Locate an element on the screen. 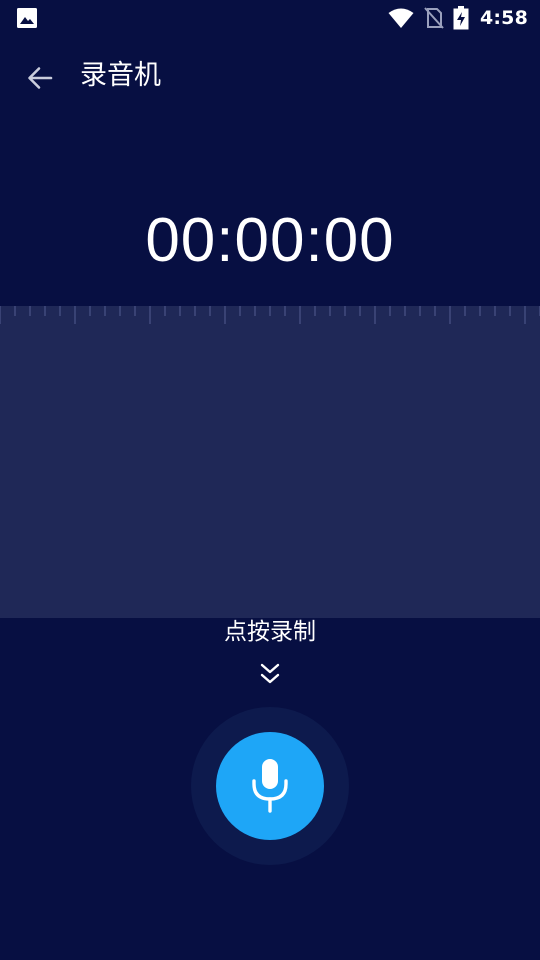 This screenshot has height=960, width=540. back-button is located at coordinates (40, 78).